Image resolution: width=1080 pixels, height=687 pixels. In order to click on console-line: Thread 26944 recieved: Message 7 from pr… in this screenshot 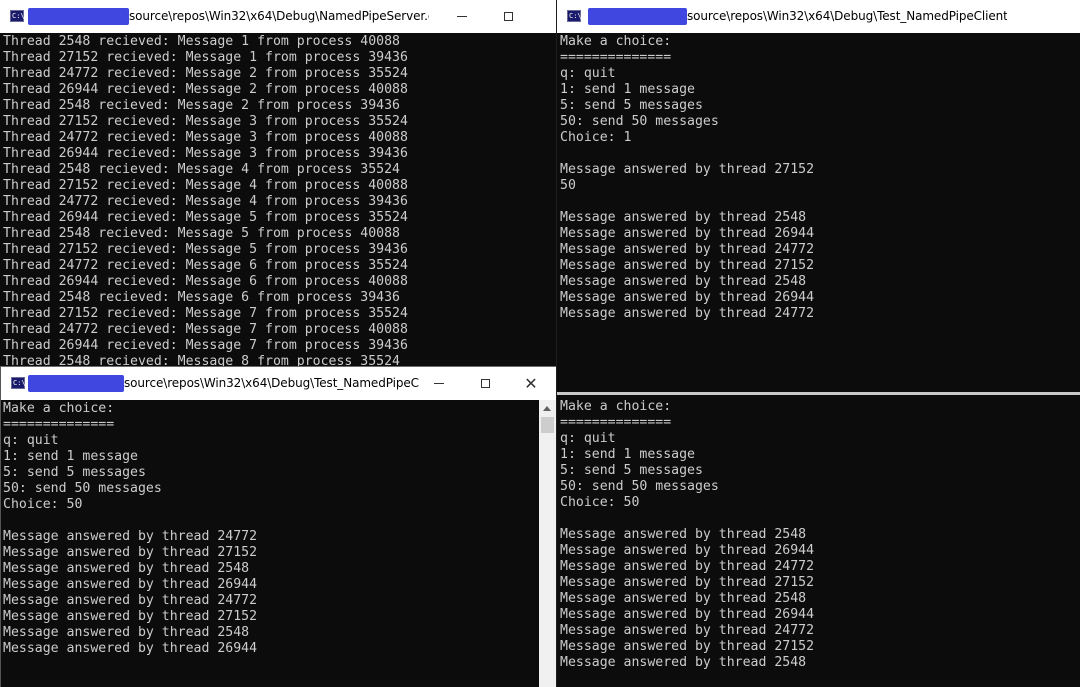, I will do `click(205, 345)`.